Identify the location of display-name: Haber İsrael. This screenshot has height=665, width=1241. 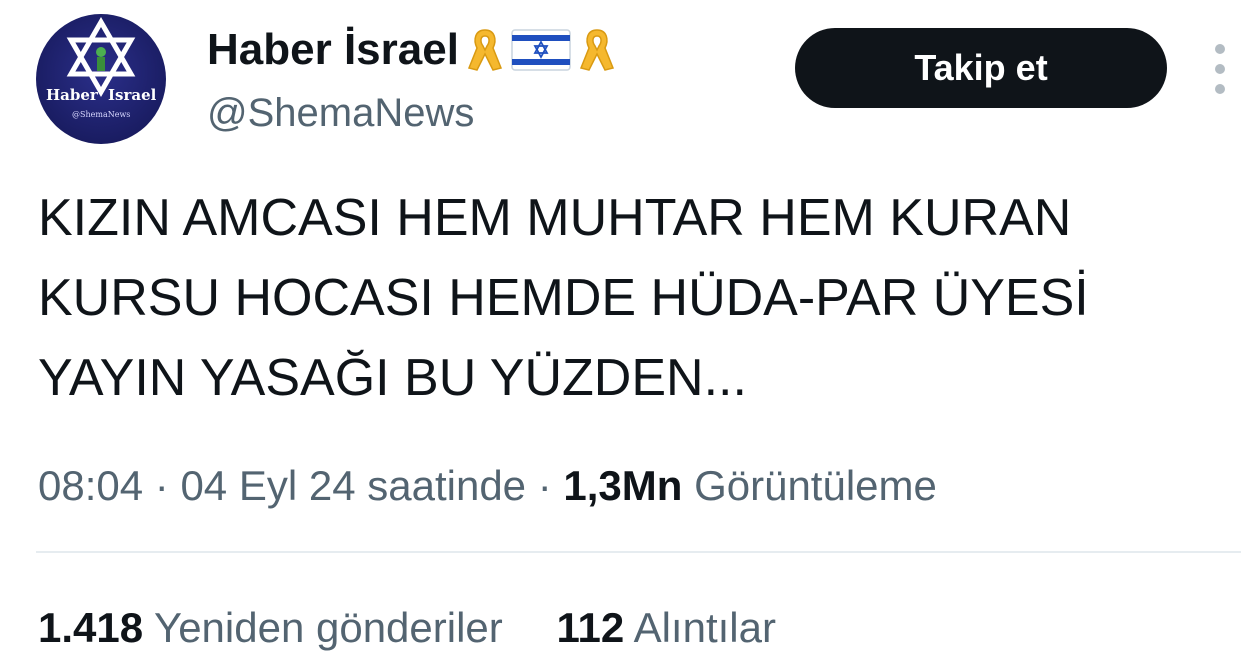
(333, 50).